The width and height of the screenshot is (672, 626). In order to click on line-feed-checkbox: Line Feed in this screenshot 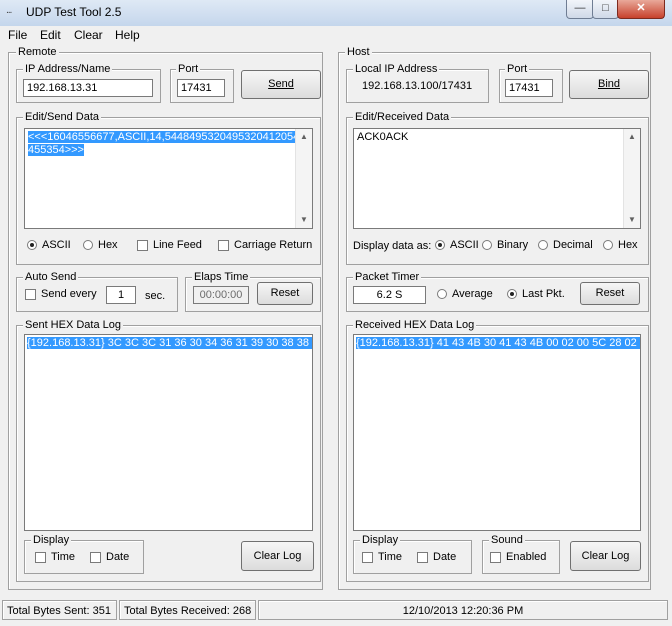, I will do `click(169, 245)`.